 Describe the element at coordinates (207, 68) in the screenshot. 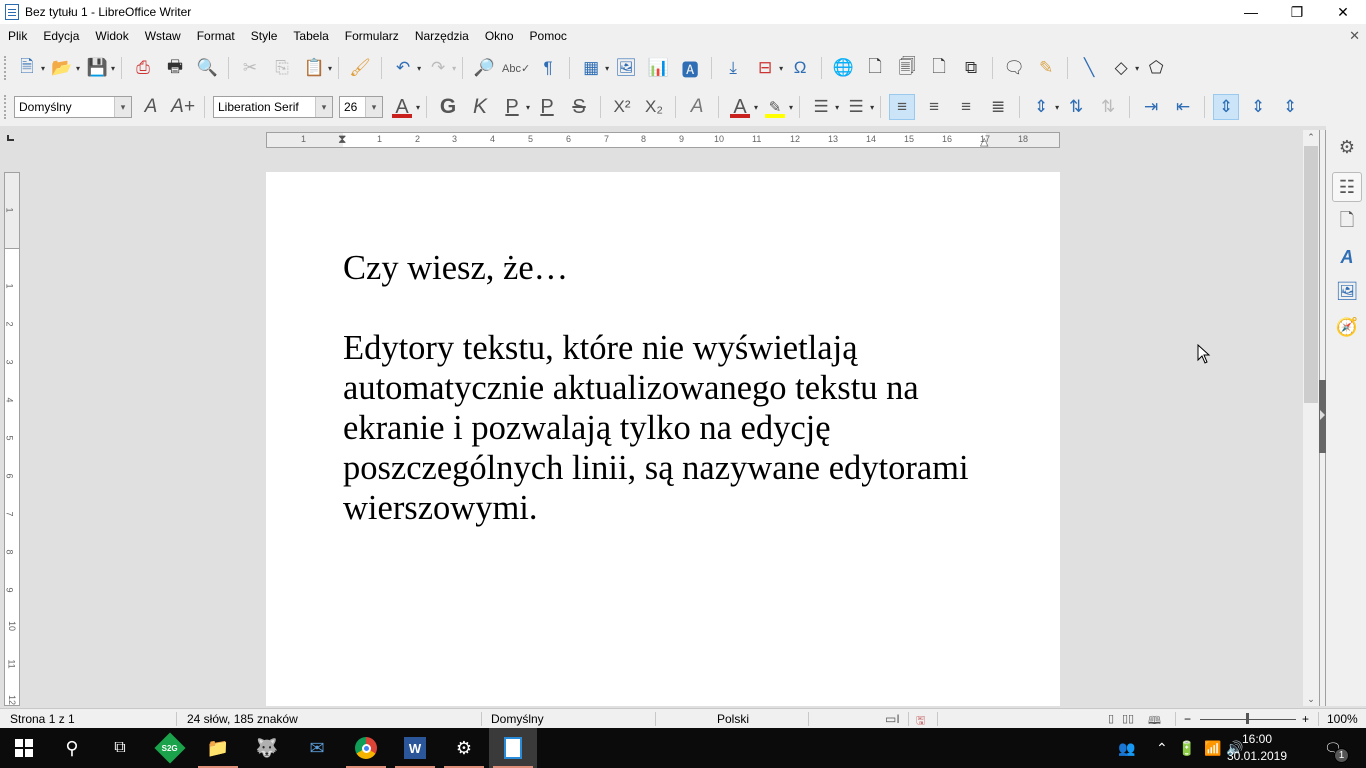

I see `print-preview-icon: 🔍` at that location.